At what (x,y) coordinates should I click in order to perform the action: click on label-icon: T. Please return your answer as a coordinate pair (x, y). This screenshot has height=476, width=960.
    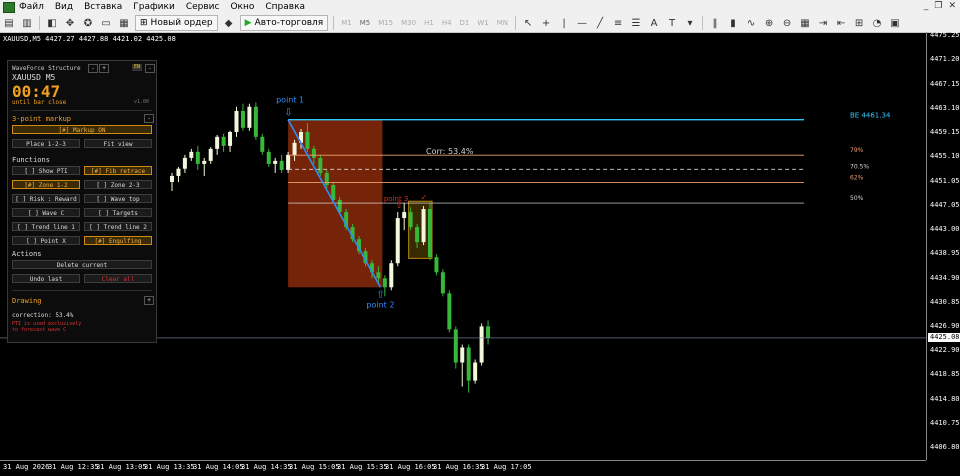
    Looking at the image, I should click on (672, 23).